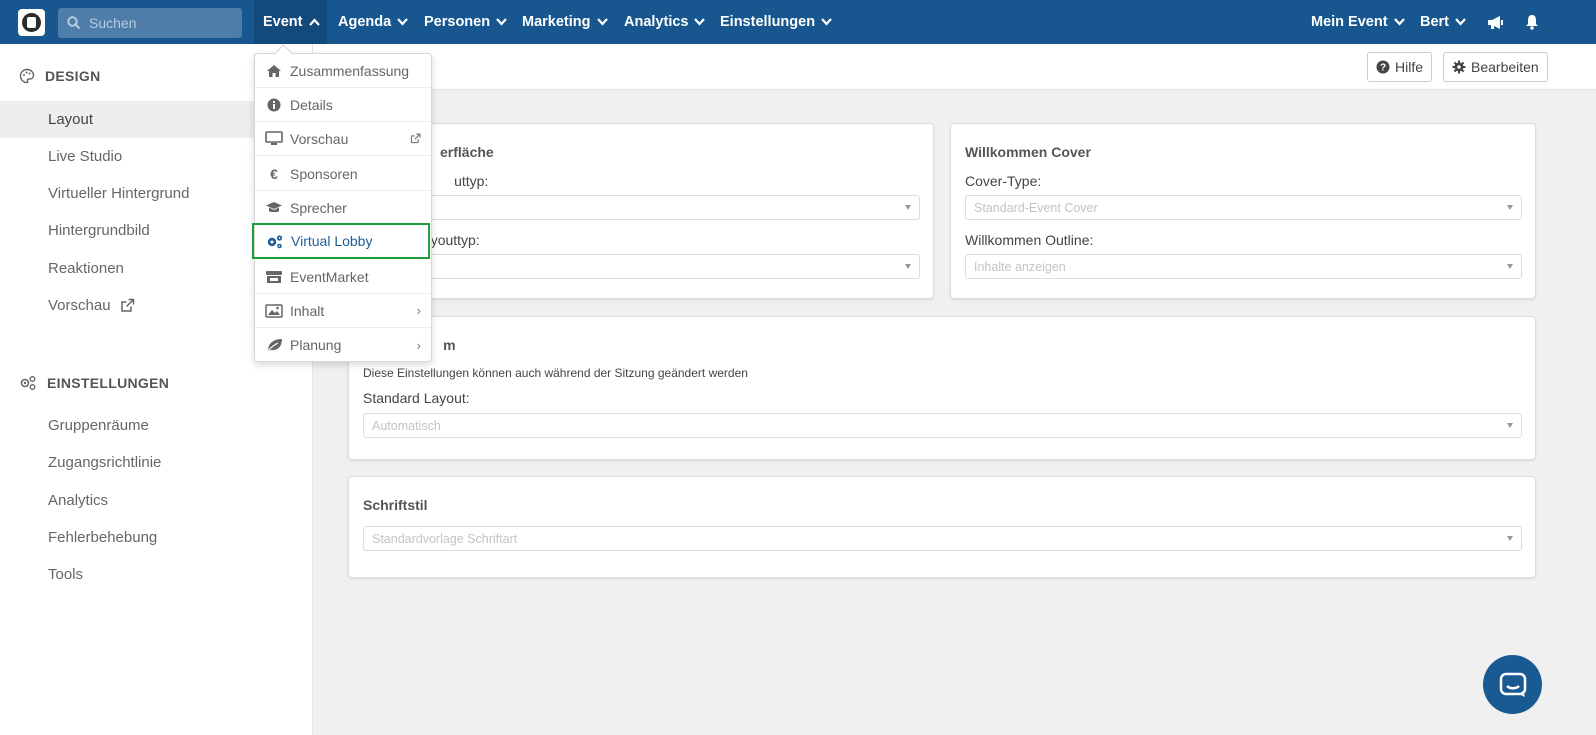 Image resolution: width=1596 pixels, height=735 pixels. I want to click on nav-agenda: Agenda, so click(373, 22).